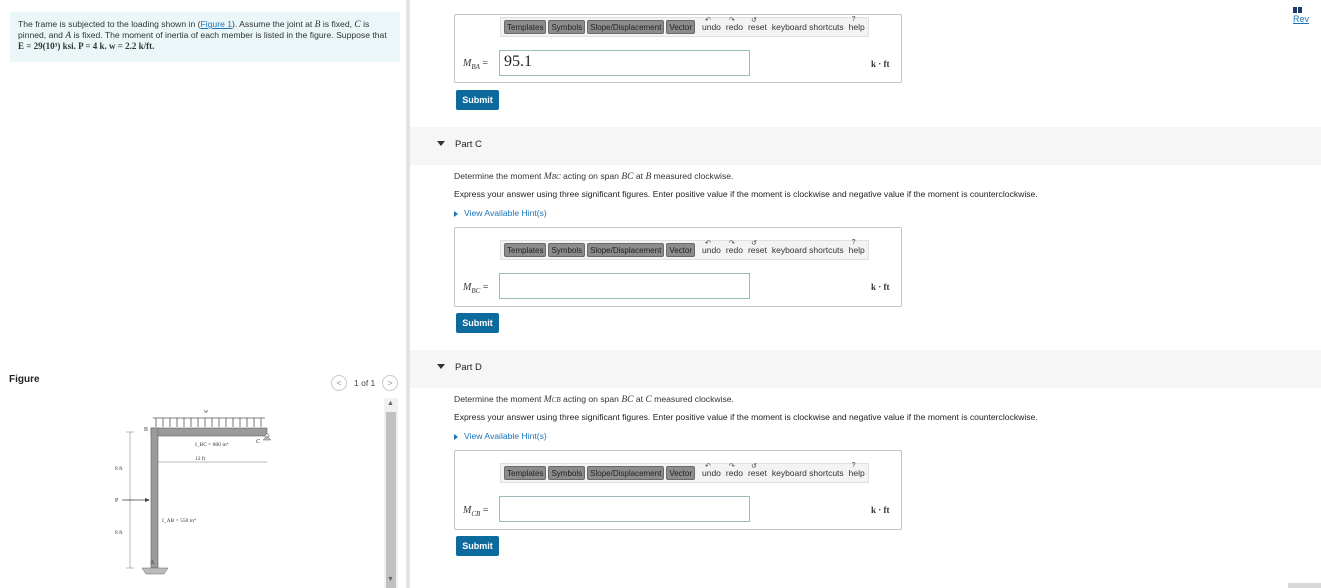 The width and height of the screenshot is (1321, 588). What do you see at coordinates (204, 383) in the screenshot?
I see `figure-header: Figure < 1 of 1 >` at bounding box center [204, 383].